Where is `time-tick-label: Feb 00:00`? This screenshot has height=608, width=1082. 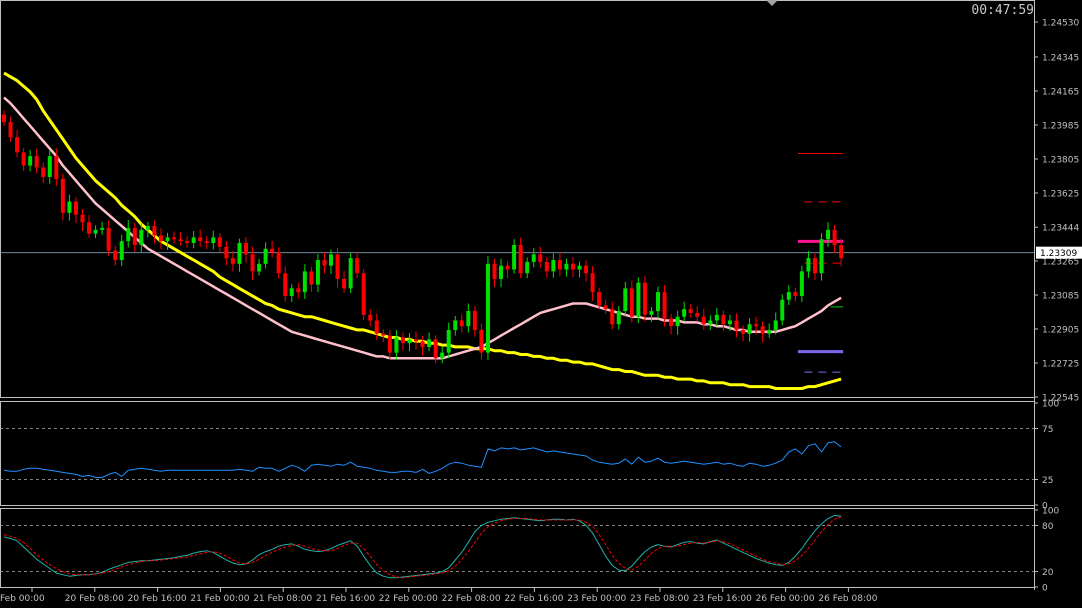 time-tick-label: Feb 00:00 is located at coordinates (22, 599).